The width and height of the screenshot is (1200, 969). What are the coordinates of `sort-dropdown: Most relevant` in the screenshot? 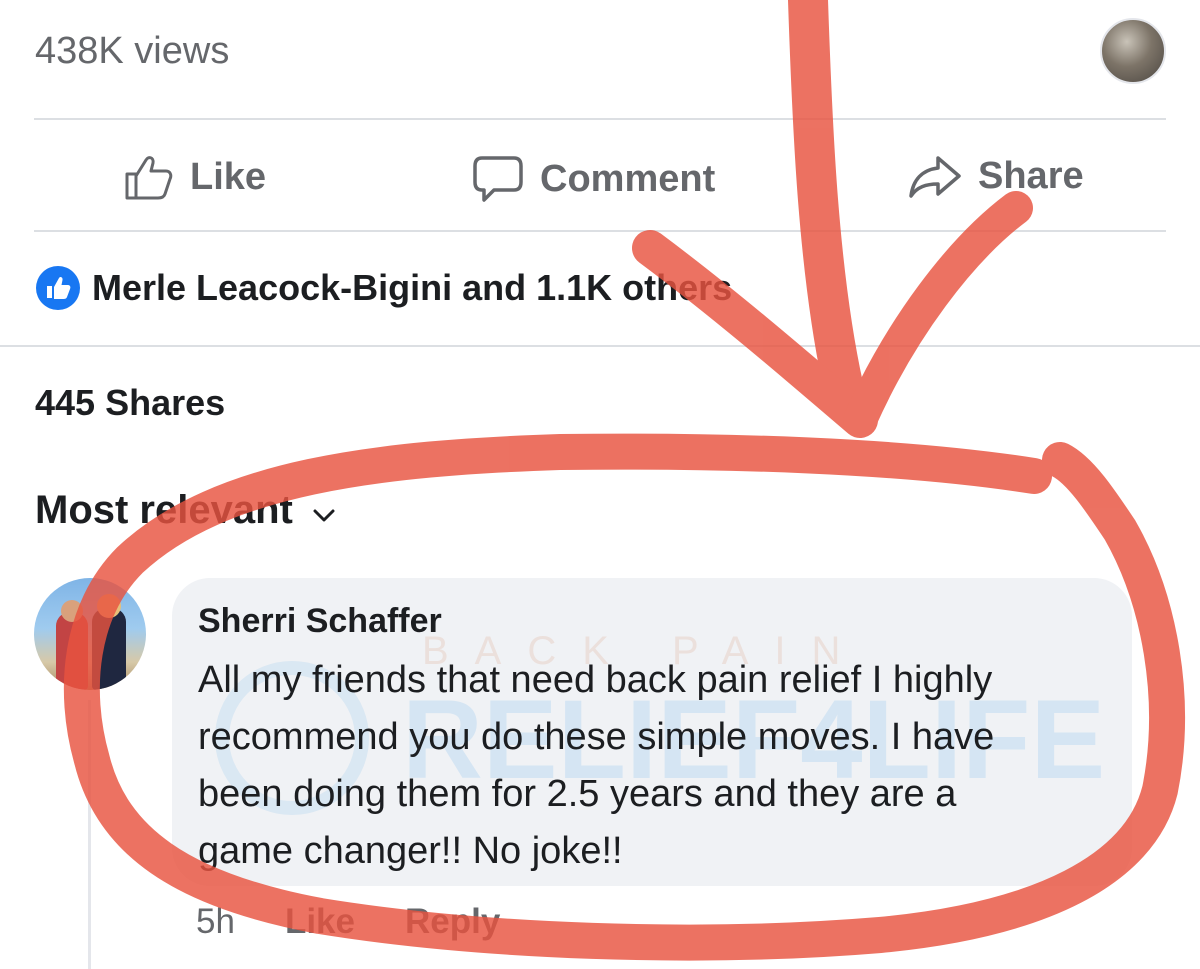 It's located at (185, 510).